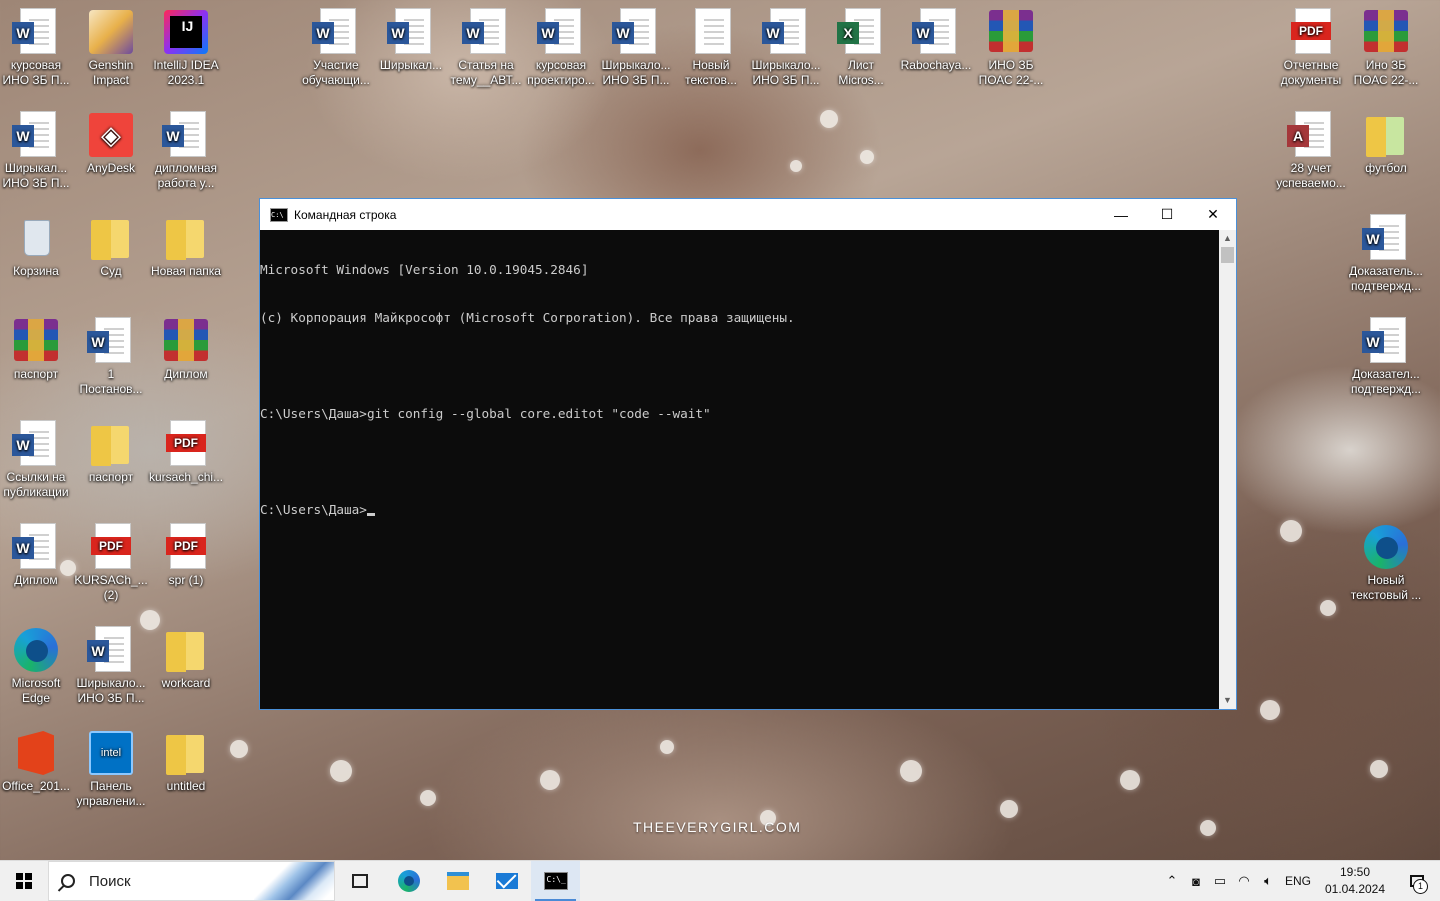 This screenshot has width=1440, height=901. What do you see at coordinates (36, 690) in the screenshot?
I see `desktop-icon-label: Microsoft Edge` at bounding box center [36, 690].